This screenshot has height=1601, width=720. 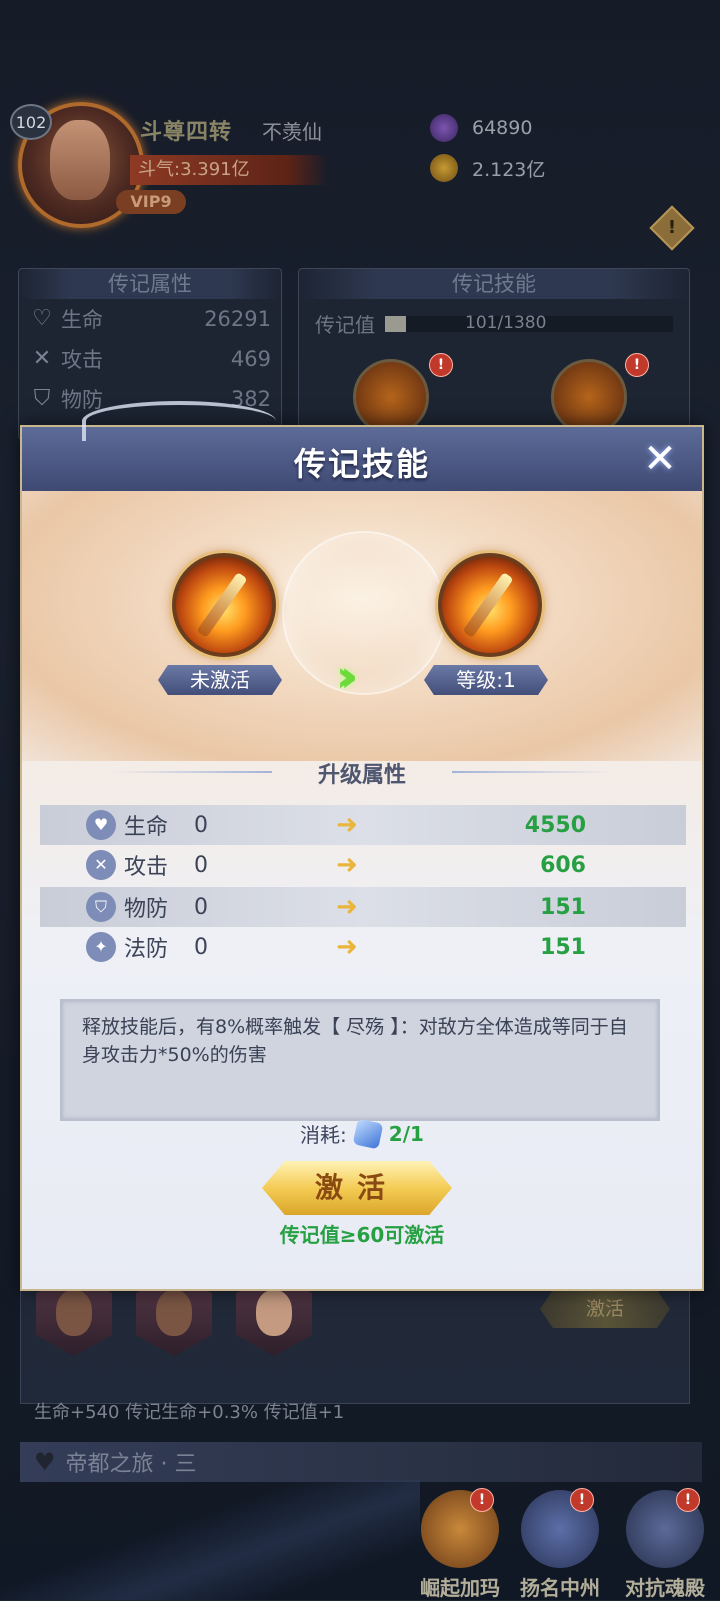 What do you see at coordinates (665, 1545) in the screenshot?
I see `nav-fight-soul-hall: 对抗魂殿` at bounding box center [665, 1545].